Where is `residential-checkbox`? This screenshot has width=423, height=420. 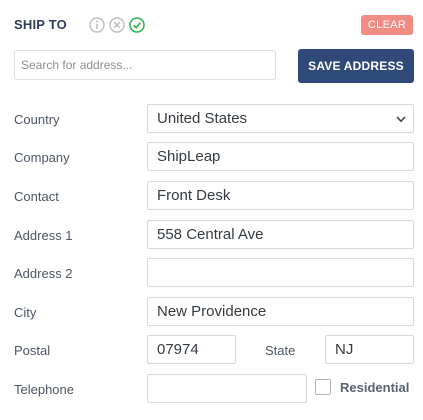
residential-checkbox is located at coordinates (323, 387).